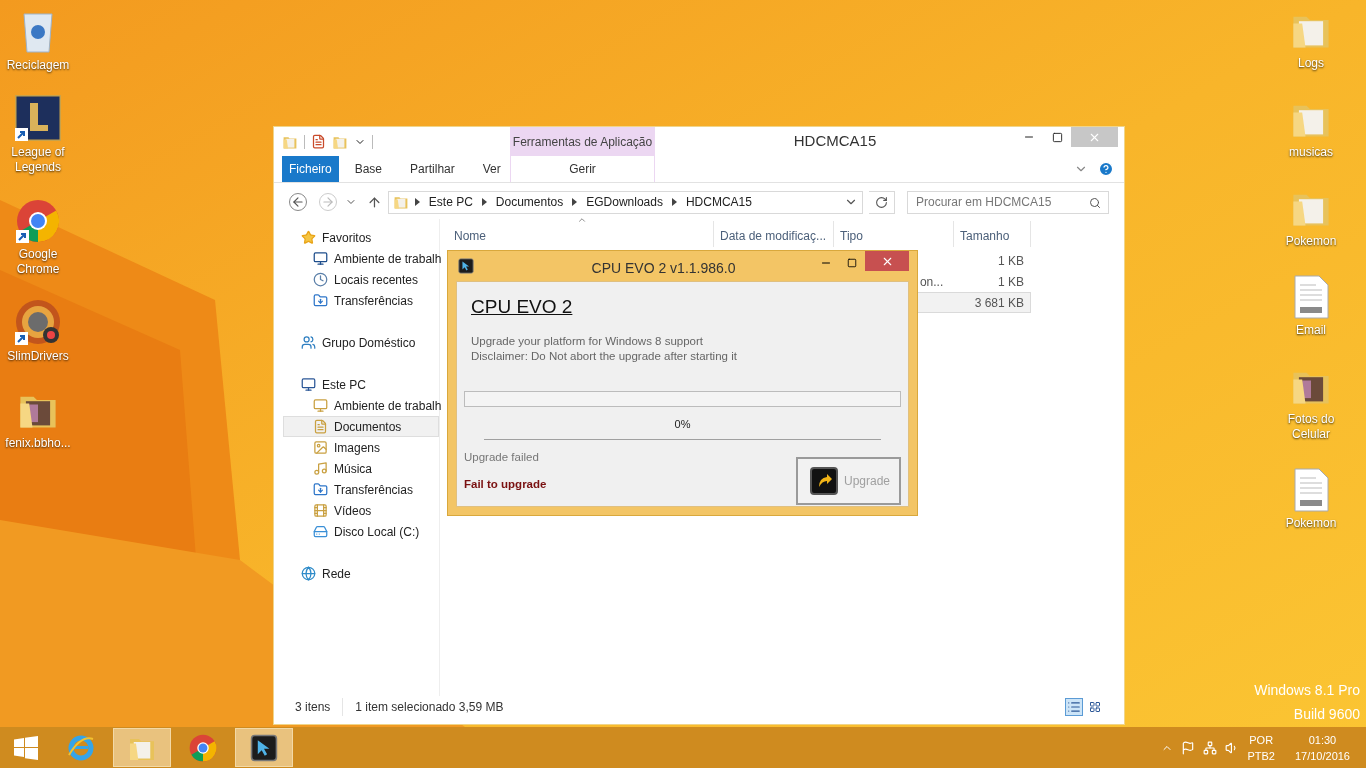  Describe the element at coordinates (582, 141) in the screenshot. I see `context-tab-group: Ferramentas de Aplicação` at that location.